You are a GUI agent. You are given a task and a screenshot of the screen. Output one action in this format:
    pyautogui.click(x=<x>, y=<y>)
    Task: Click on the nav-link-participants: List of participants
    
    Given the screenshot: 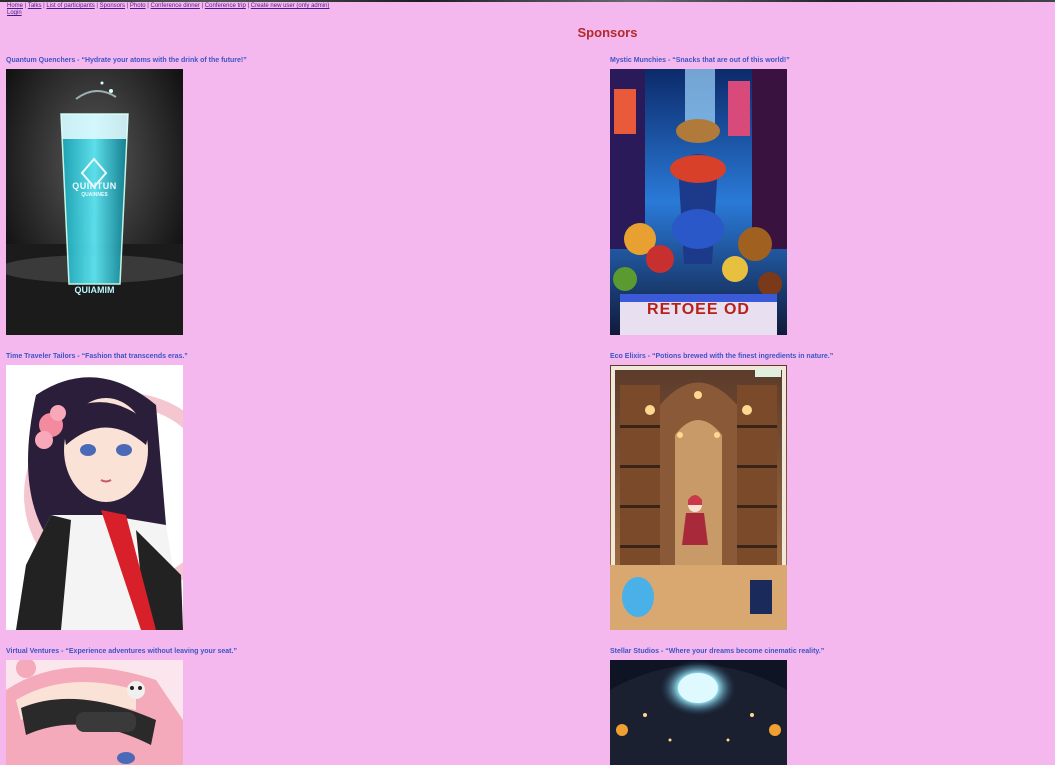 What is the action you would take?
    pyautogui.click(x=70, y=6)
    